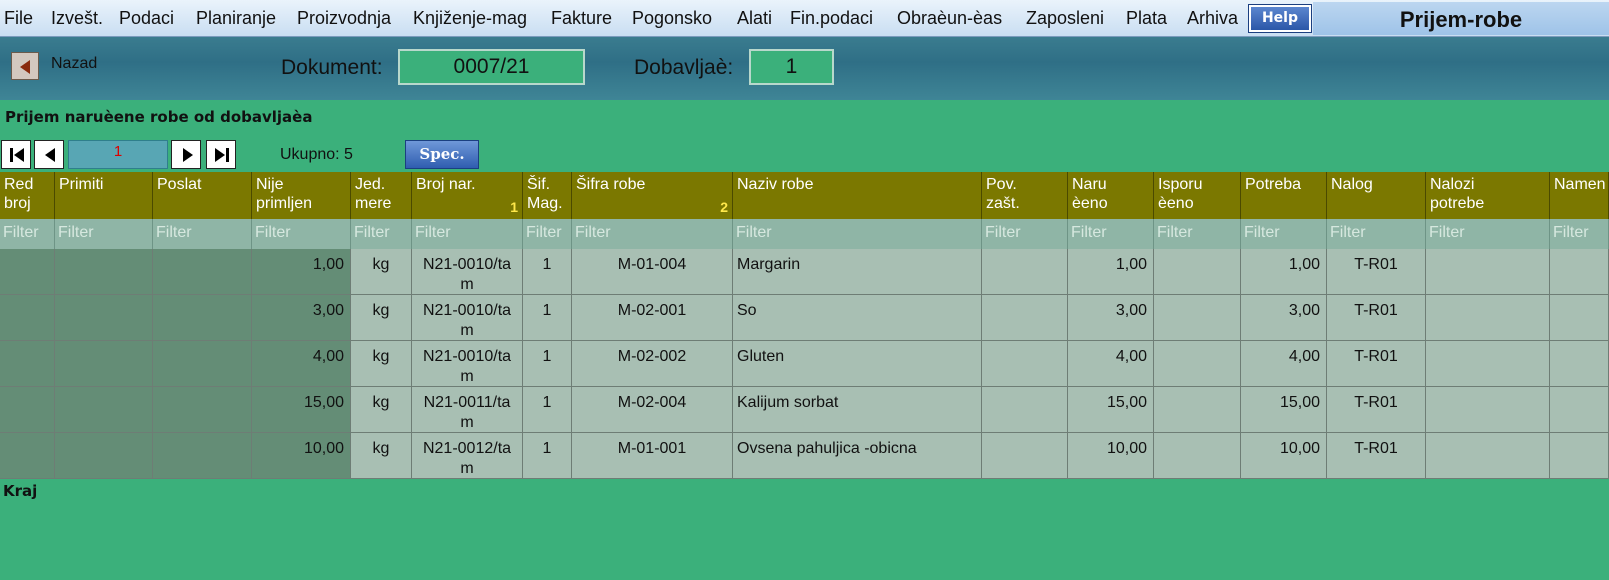 Image resolution: width=1609 pixels, height=580 pixels. What do you see at coordinates (1111, 272) in the screenshot?
I see `cell-naruceno: 1,00` at bounding box center [1111, 272].